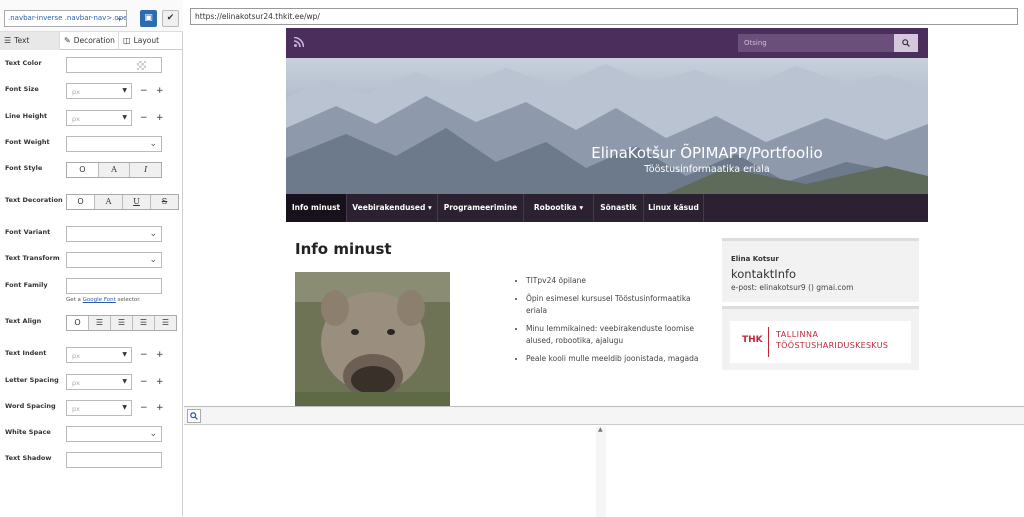  What do you see at coordinates (114, 144) in the screenshot?
I see `font-weight-select: ⌄` at bounding box center [114, 144].